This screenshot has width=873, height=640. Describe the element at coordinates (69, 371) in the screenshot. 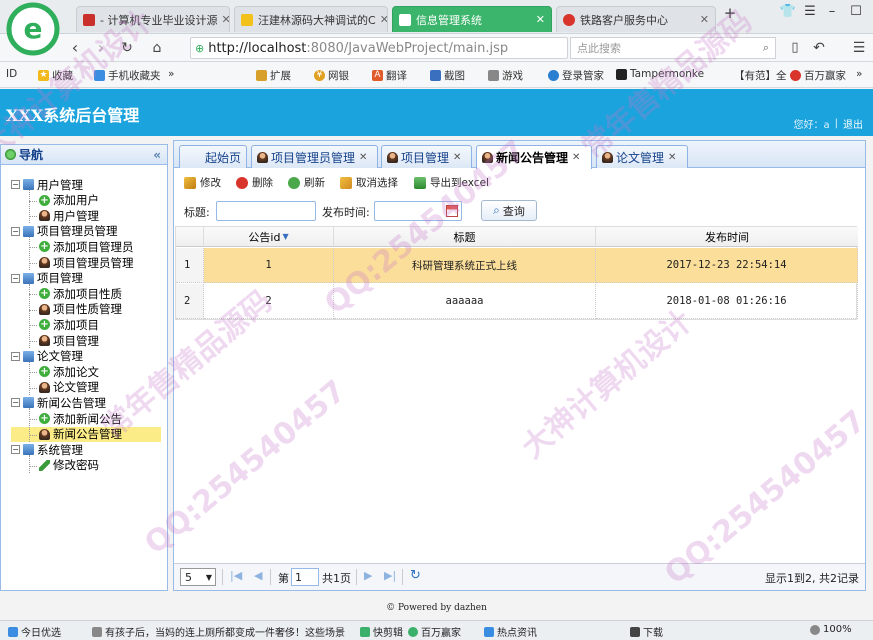

I see `sidebar-item: + 添加论文` at that location.